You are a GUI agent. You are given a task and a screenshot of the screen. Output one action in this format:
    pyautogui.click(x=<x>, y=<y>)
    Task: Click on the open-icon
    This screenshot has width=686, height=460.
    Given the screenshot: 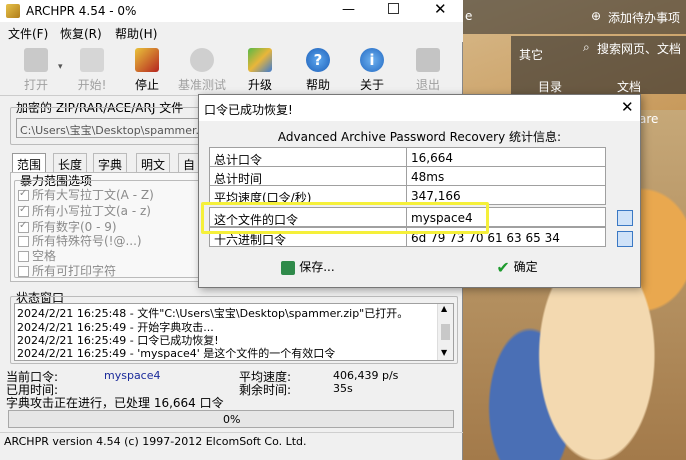 What is the action you would take?
    pyautogui.click(x=36, y=60)
    